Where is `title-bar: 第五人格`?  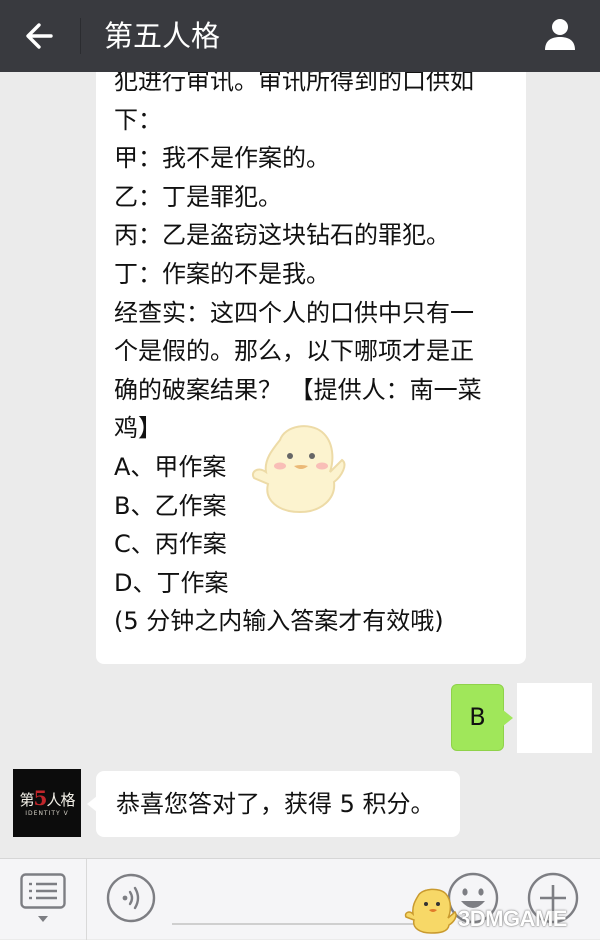
title-bar: 第五人格 is located at coordinates (300, 36).